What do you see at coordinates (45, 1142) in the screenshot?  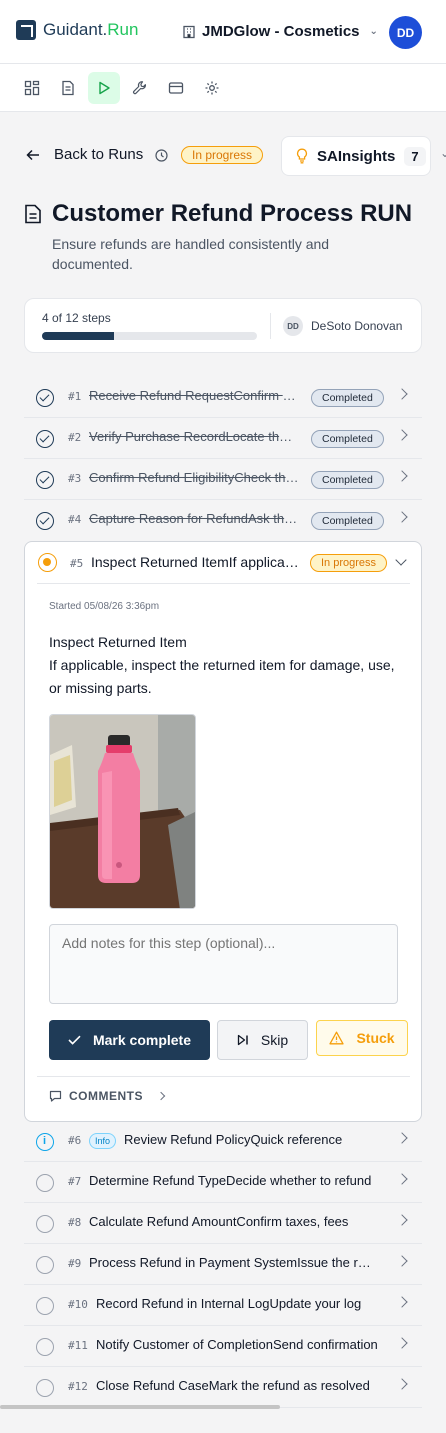 I see `info-circle-icon` at bounding box center [45, 1142].